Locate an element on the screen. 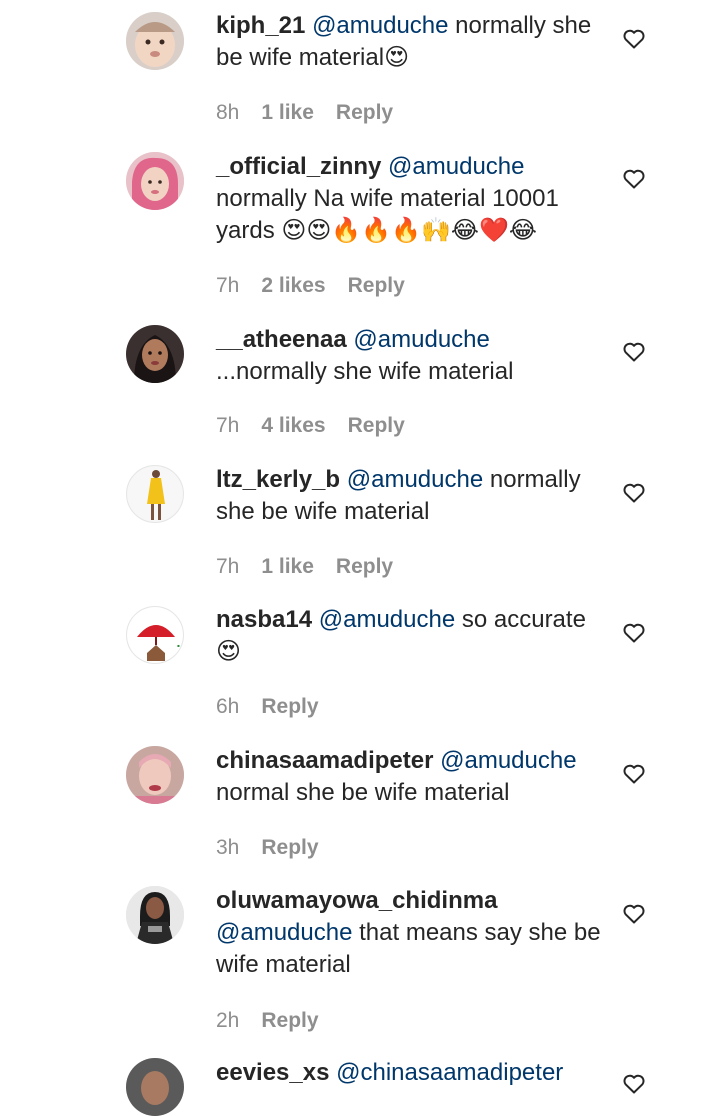 Image resolution: width=720 pixels, height=1116 pixels. comment-username: oluwamayowa_chidinma is located at coordinates (356, 900).